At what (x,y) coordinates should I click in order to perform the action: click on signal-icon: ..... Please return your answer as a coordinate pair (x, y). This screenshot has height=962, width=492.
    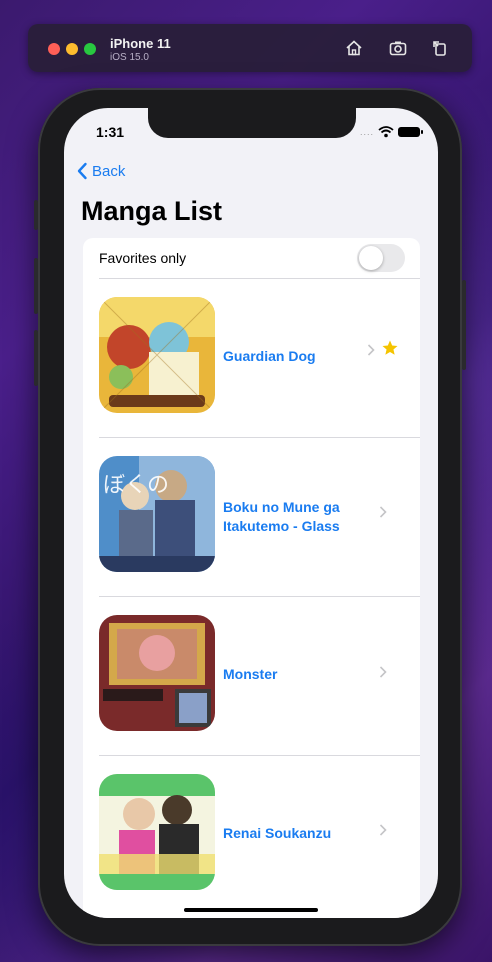
    Looking at the image, I should click on (367, 132).